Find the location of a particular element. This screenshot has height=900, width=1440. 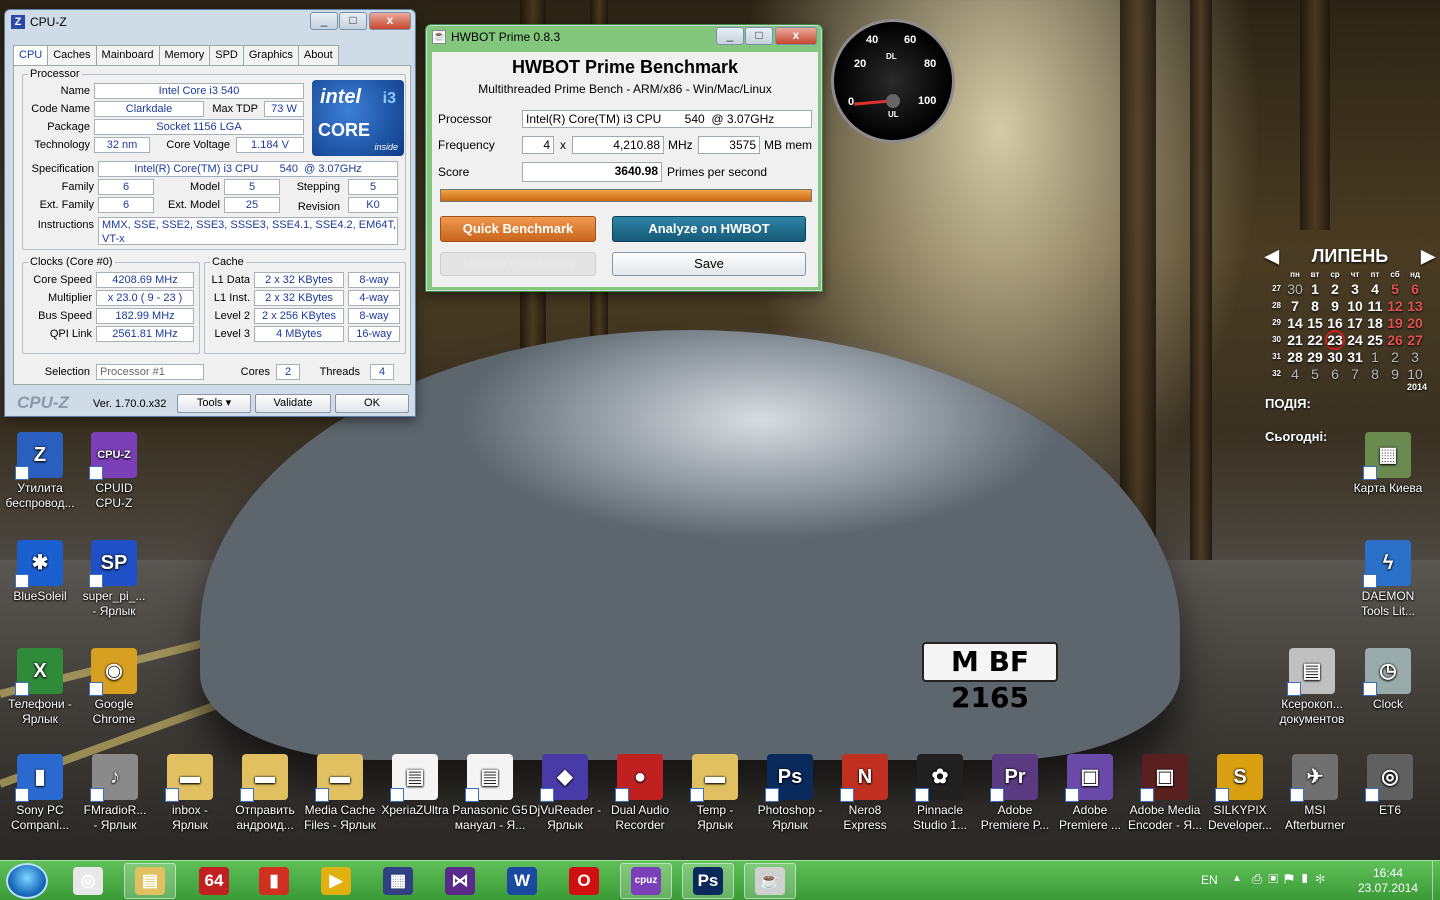

desktop-icon: ✱ BlueSoleil is located at coordinates (40, 572).